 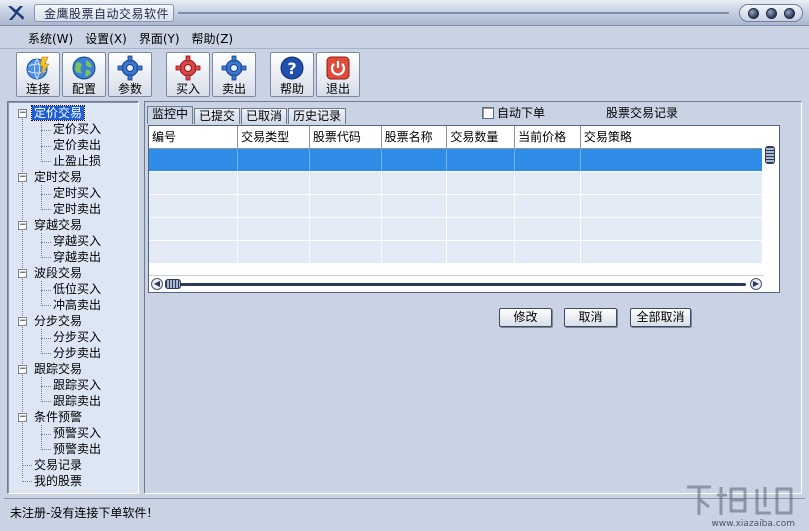 I want to click on tree-item-alert-buy: 预警买入, so click(x=77, y=433).